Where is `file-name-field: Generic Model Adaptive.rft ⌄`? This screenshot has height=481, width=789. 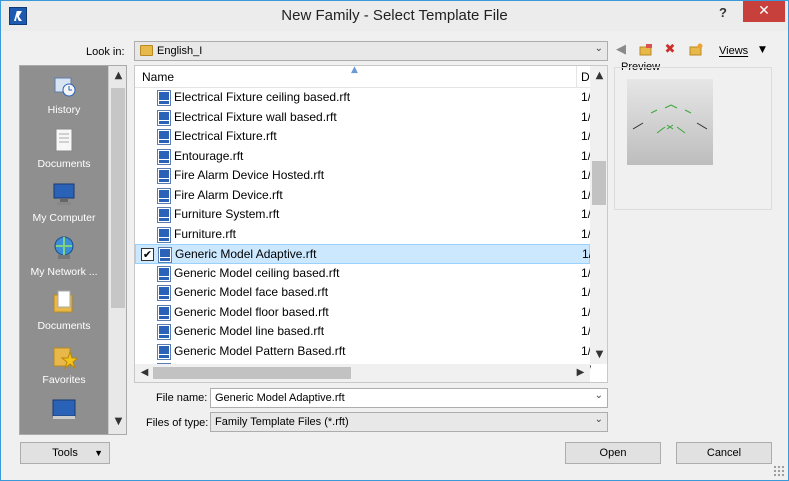 file-name-field: Generic Model Adaptive.rft ⌄ is located at coordinates (409, 398).